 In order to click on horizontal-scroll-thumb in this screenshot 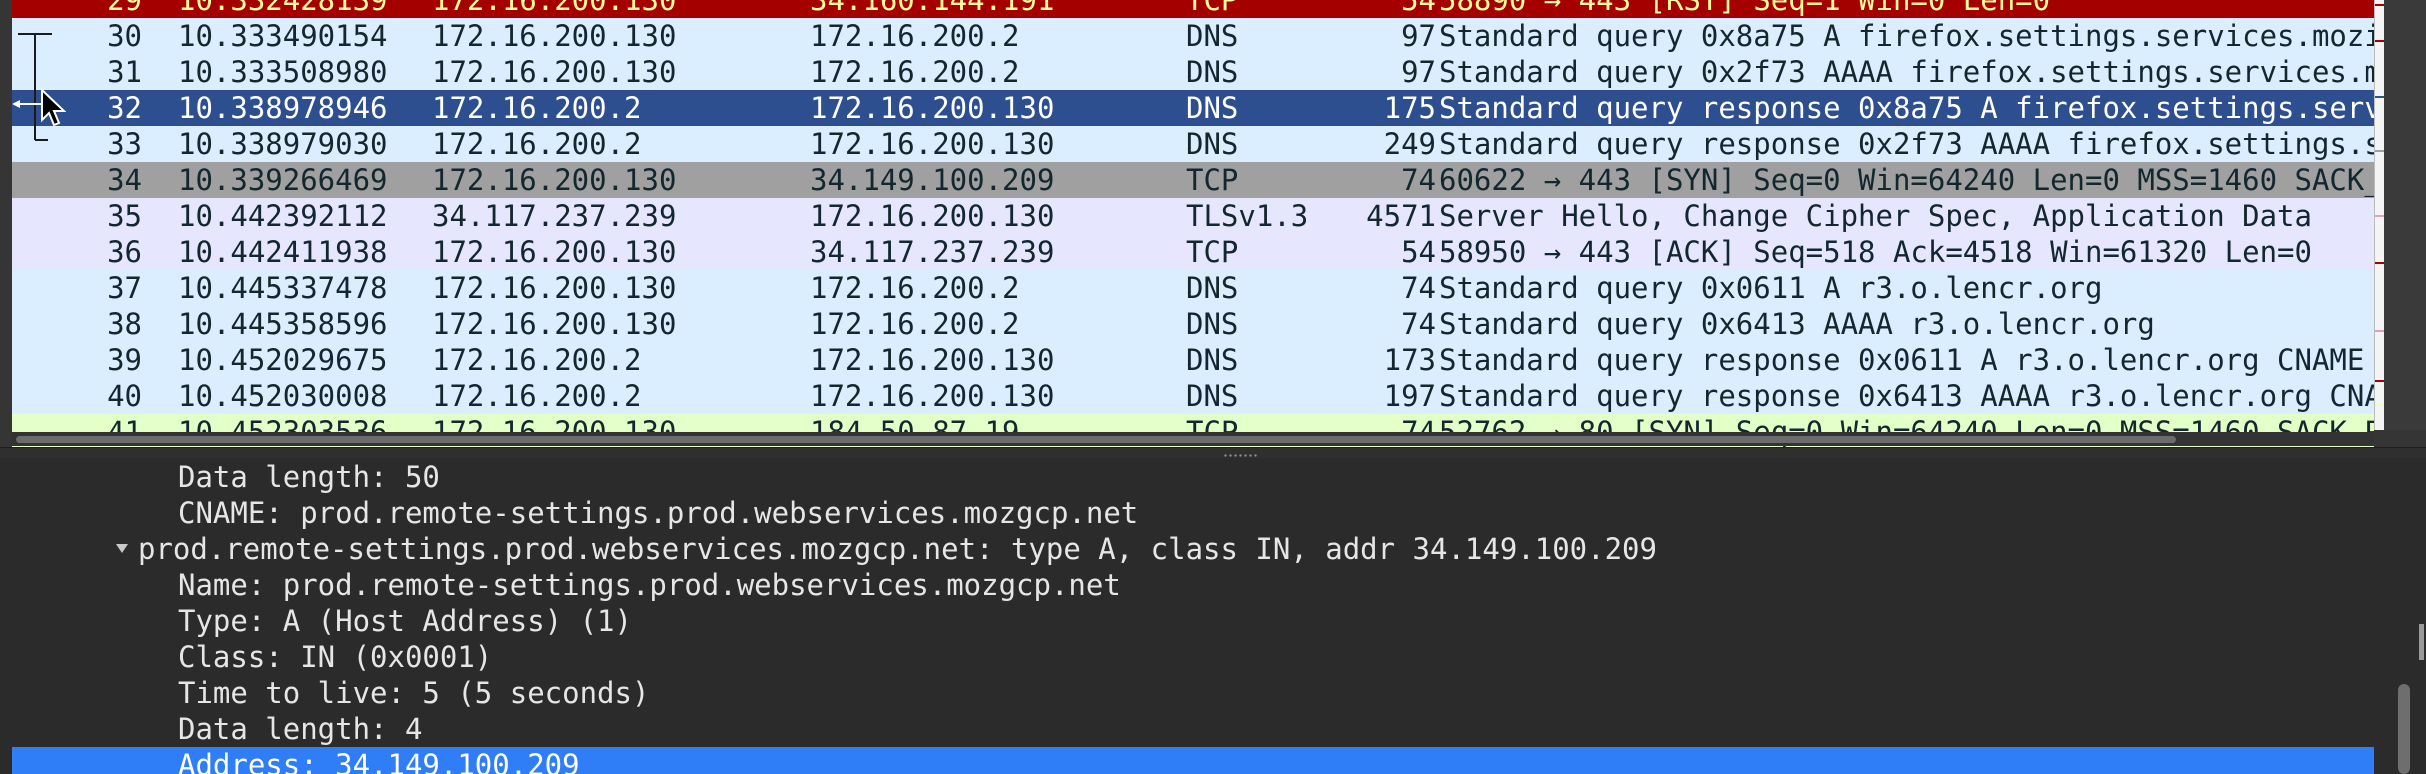, I will do `click(1096, 439)`.